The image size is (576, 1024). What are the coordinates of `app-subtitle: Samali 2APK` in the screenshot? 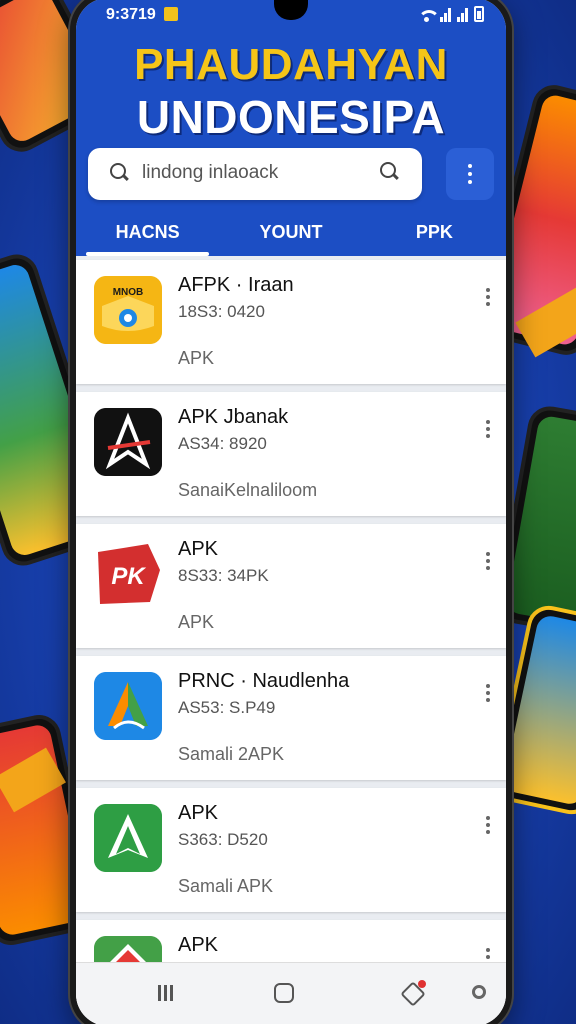 It's located at (231, 754).